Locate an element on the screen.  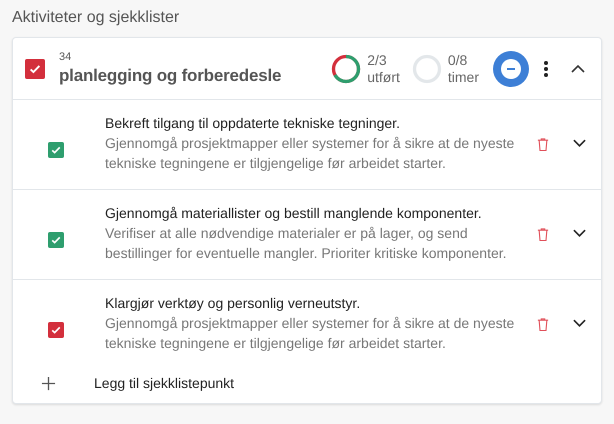
hours-label: timer is located at coordinates (463, 77).